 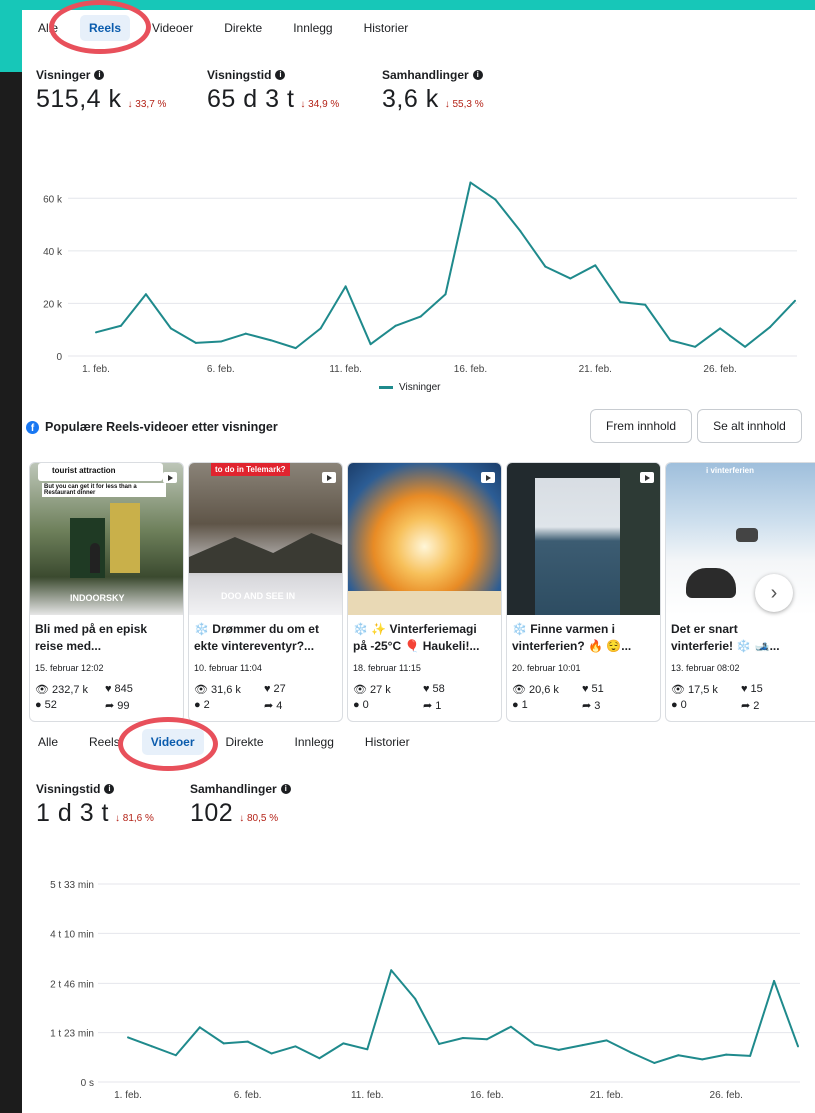 I want to click on metric-visningstid: Visningstid i 1 d 3 t ↓ 81,6 %, so click(x=95, y=805).